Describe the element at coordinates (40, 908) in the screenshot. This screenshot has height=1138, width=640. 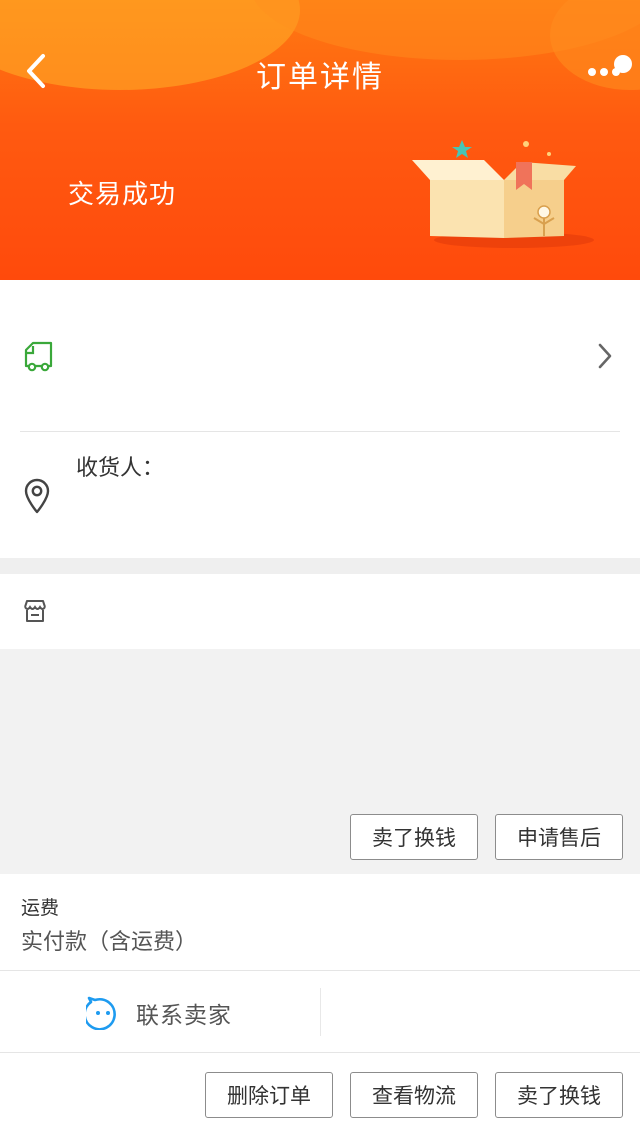
I see `freight-label: 运费` at that location.